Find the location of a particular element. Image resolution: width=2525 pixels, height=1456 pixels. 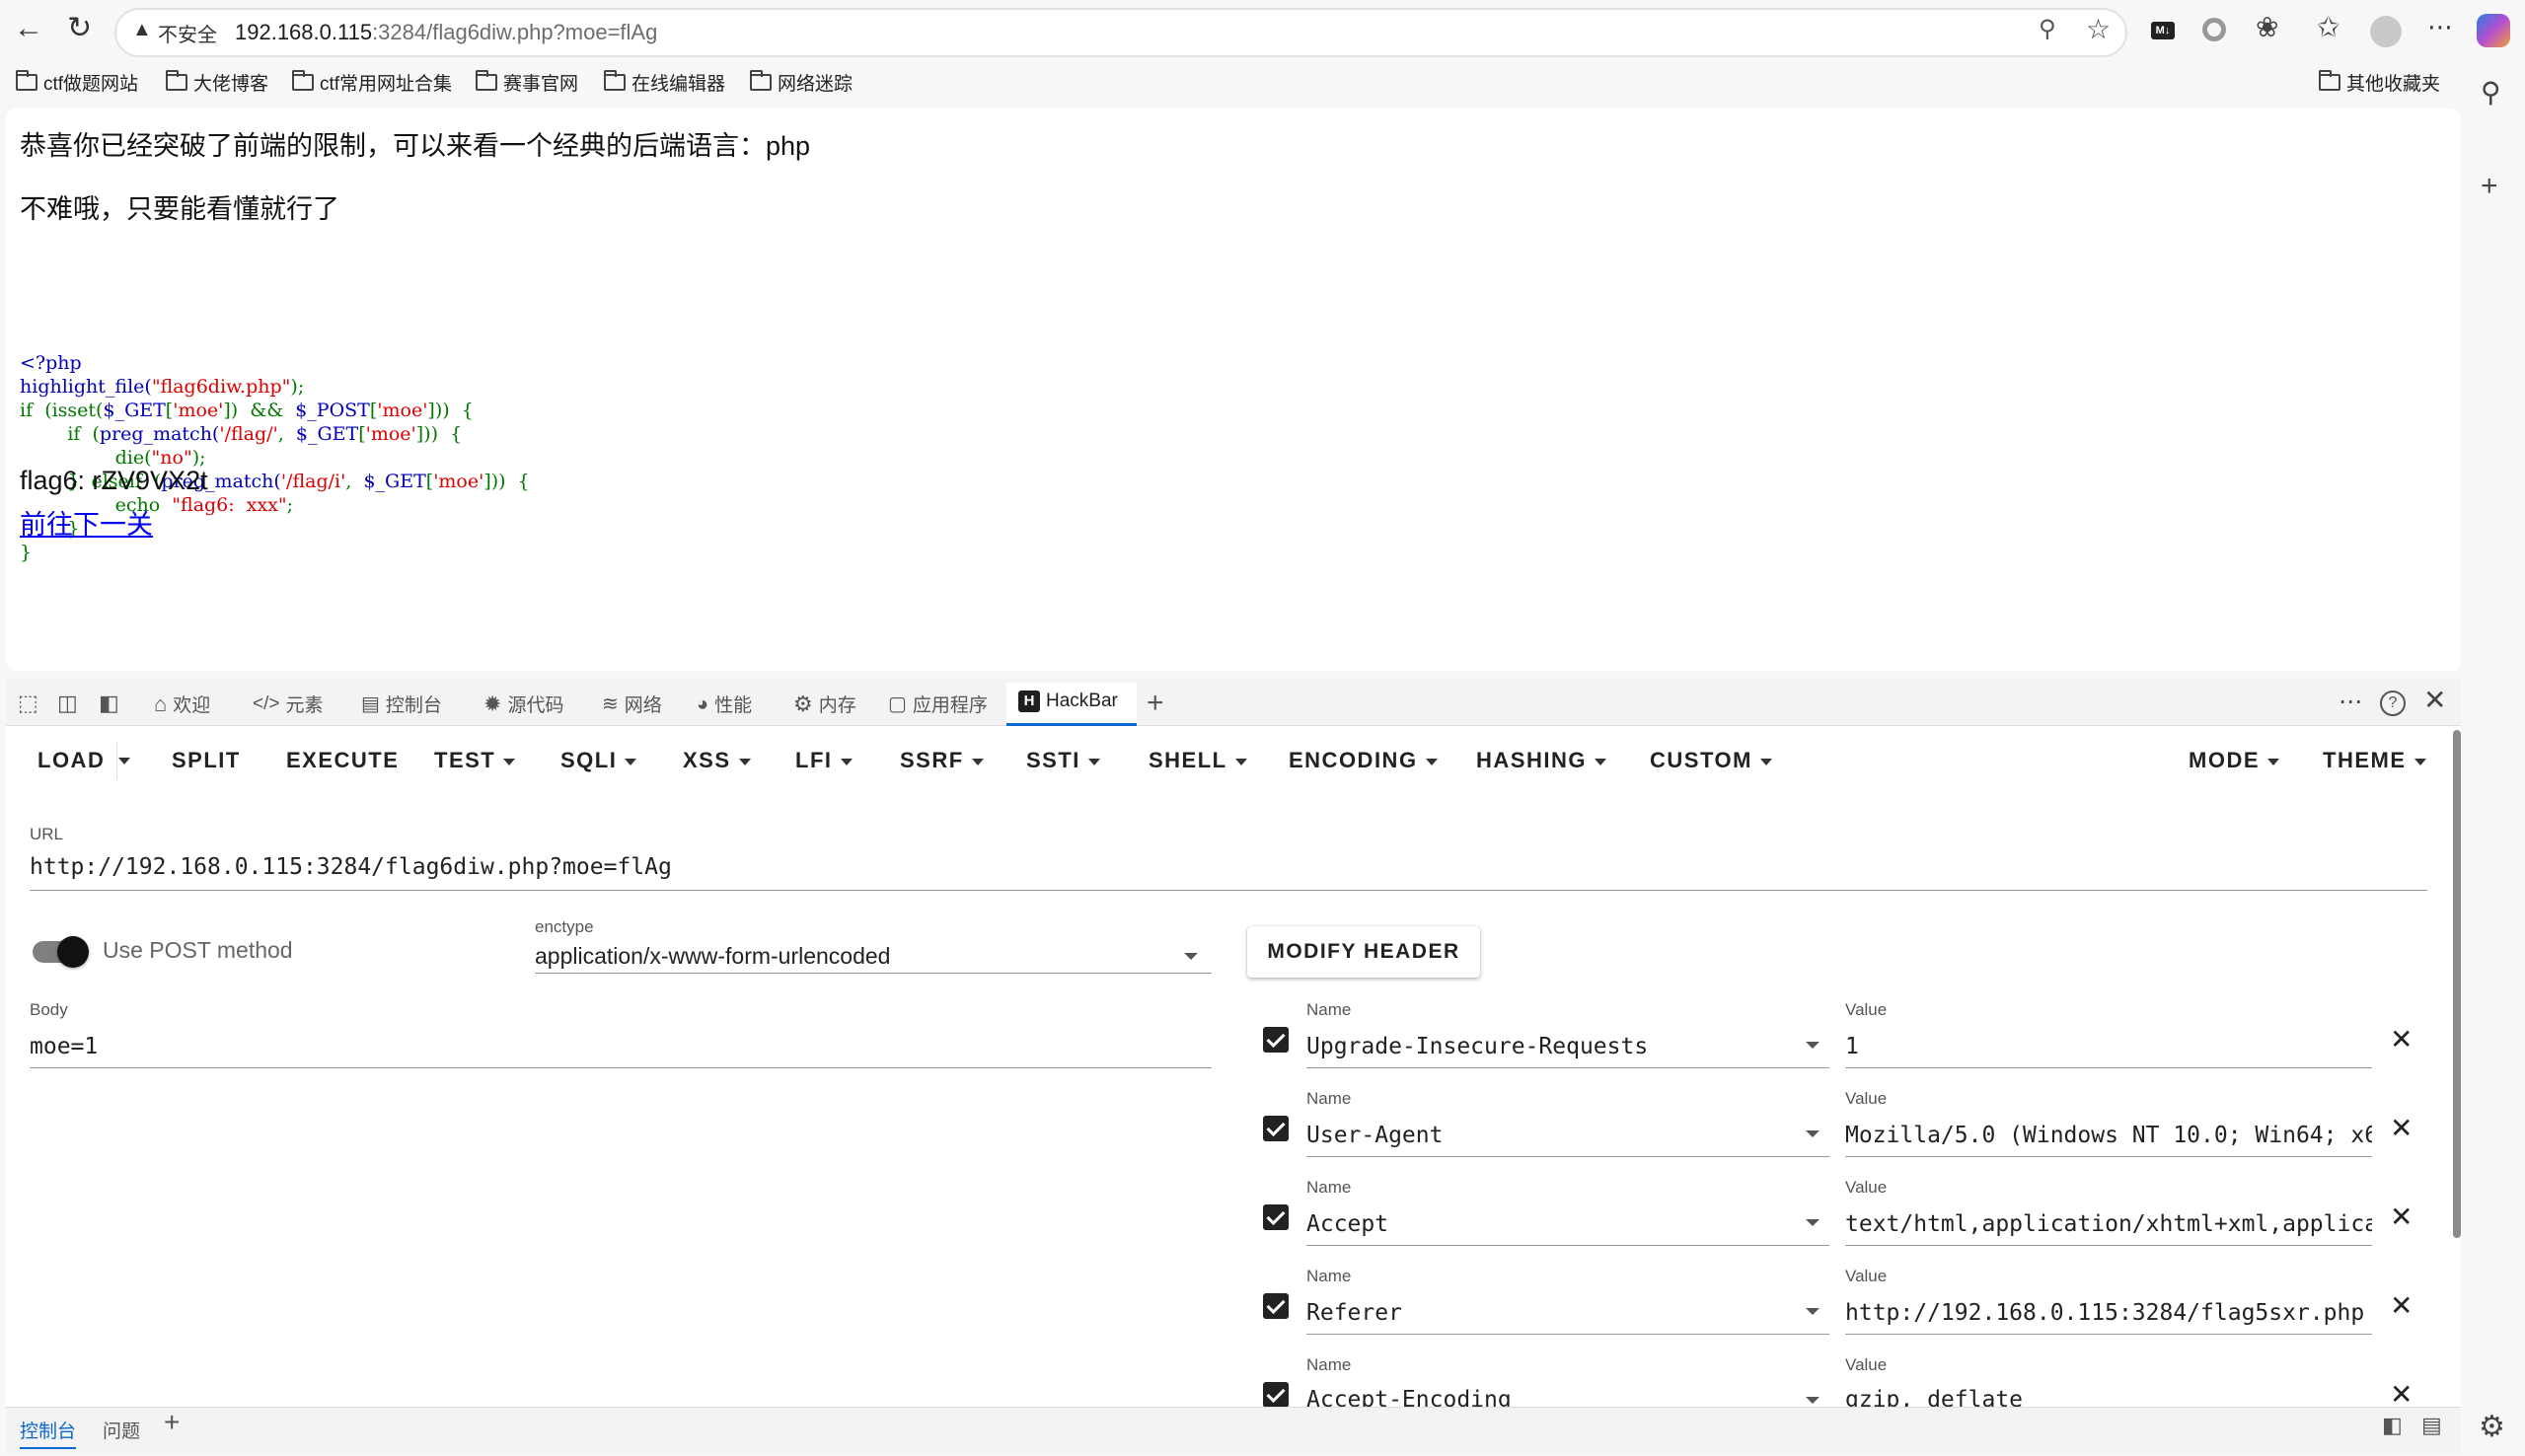

header-name-input: Accept-Encoding is located at coordinates (1548, 1397).